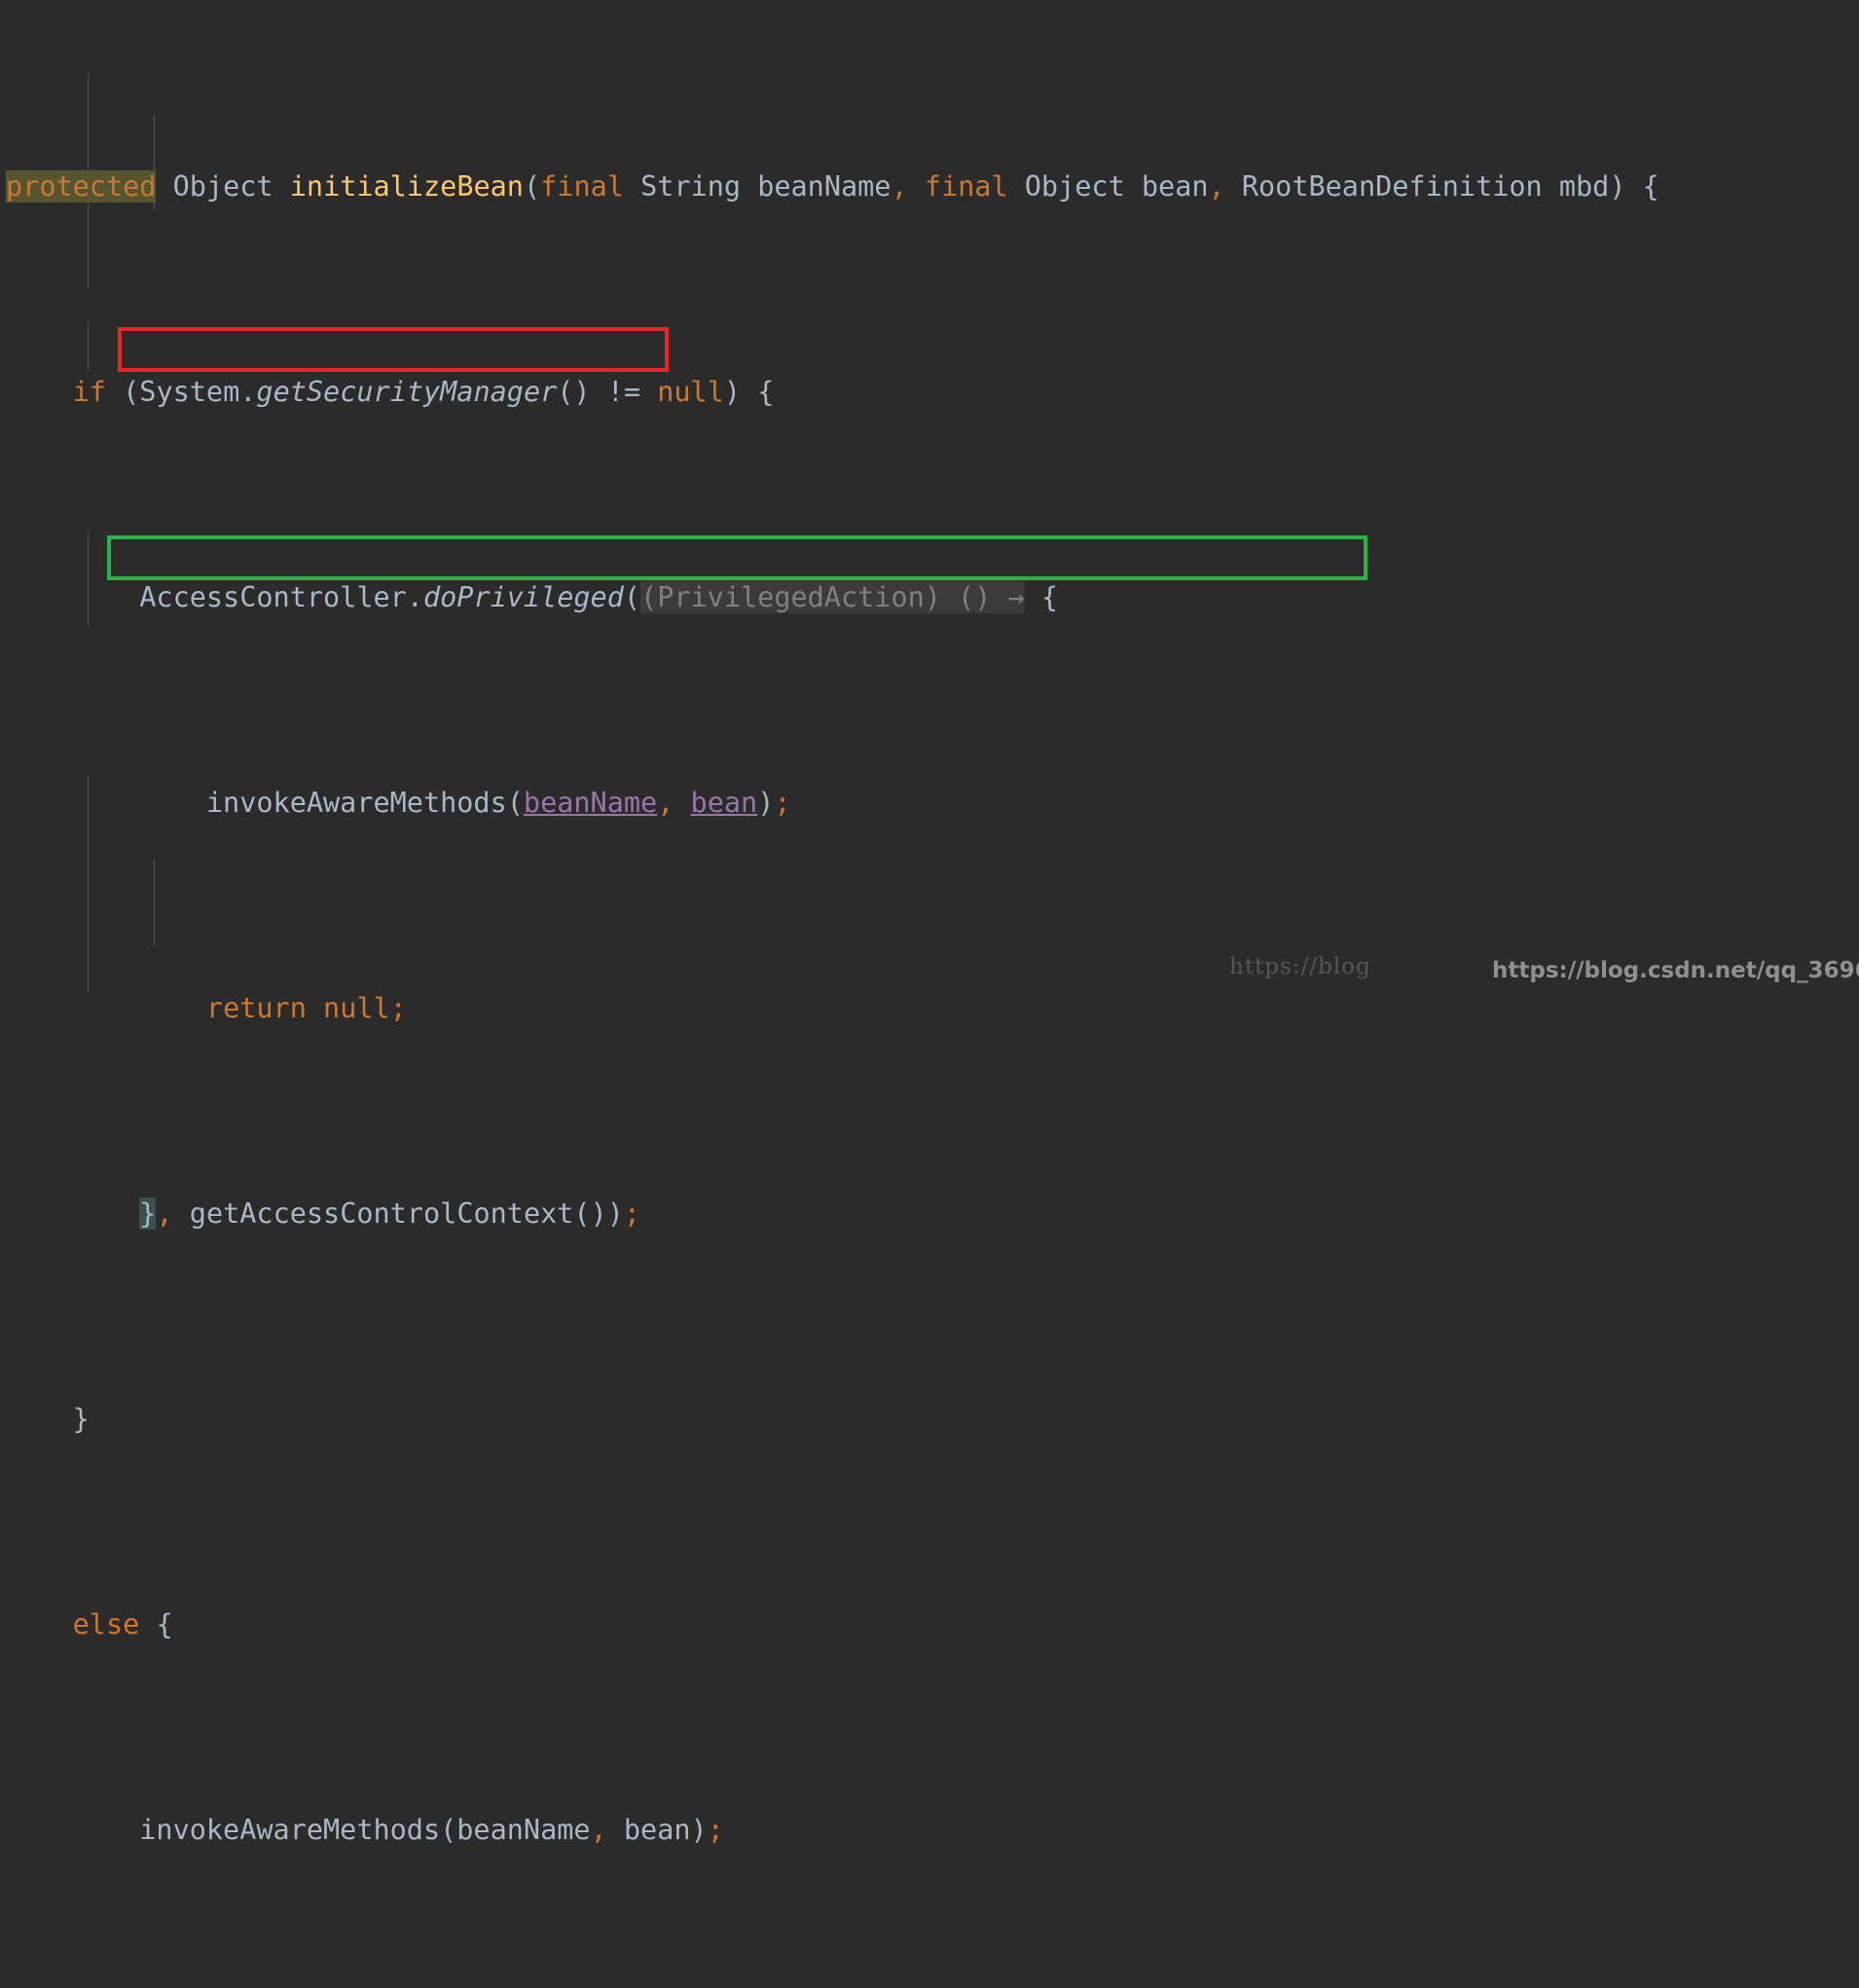 The image size is (1859, 1988). Describe the element at coordinates (929, 1830) in the screenshot. I see `code-line-9: invokeAwareMethods(beanName, bean);` at that location.